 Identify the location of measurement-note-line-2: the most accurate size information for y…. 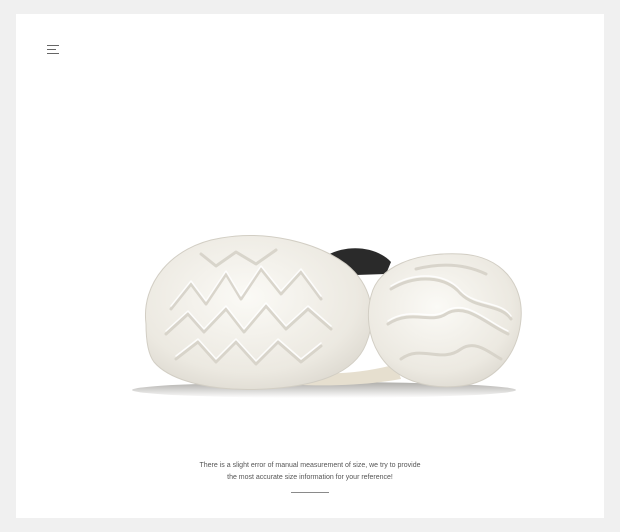
(310, 477).